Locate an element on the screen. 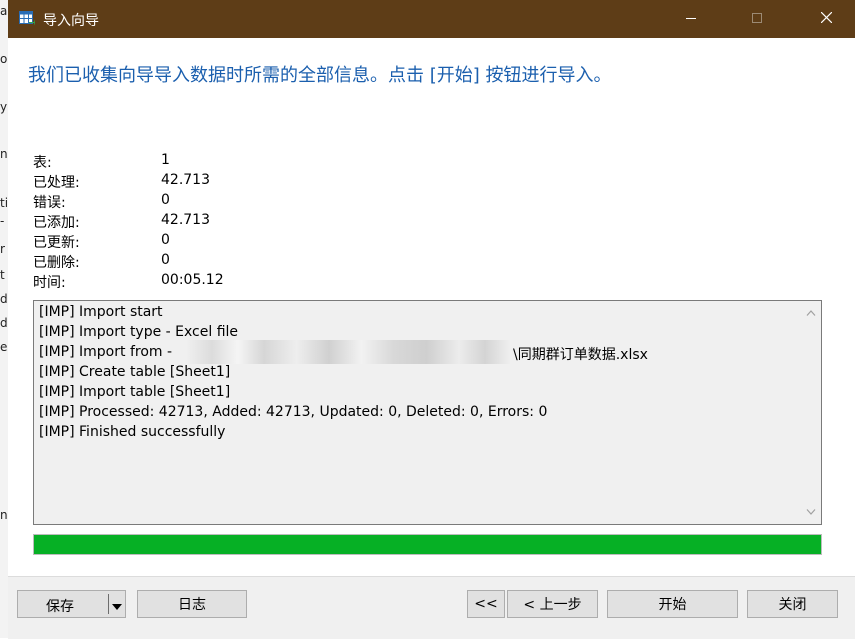  wizard-instruction: 我们已收集向导导入数据时所需的全部信息。点击 [开始] 按钮进行导入。 is located at coordinates (320, 75).